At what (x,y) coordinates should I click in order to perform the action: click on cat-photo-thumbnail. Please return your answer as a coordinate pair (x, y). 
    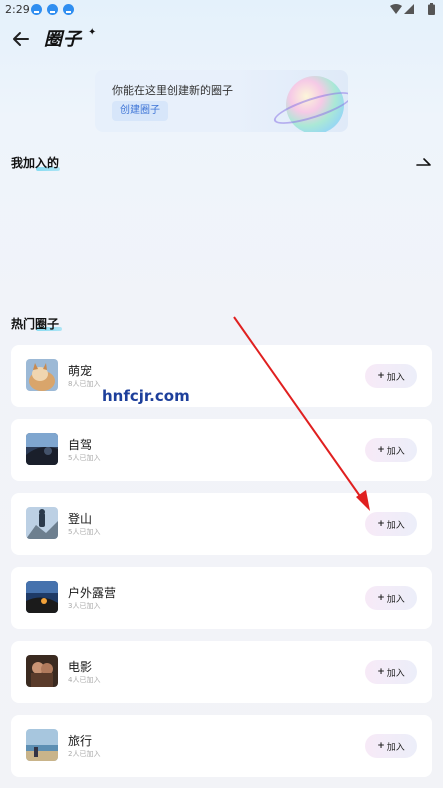
    Looking at the image, I should click on (42, 375).